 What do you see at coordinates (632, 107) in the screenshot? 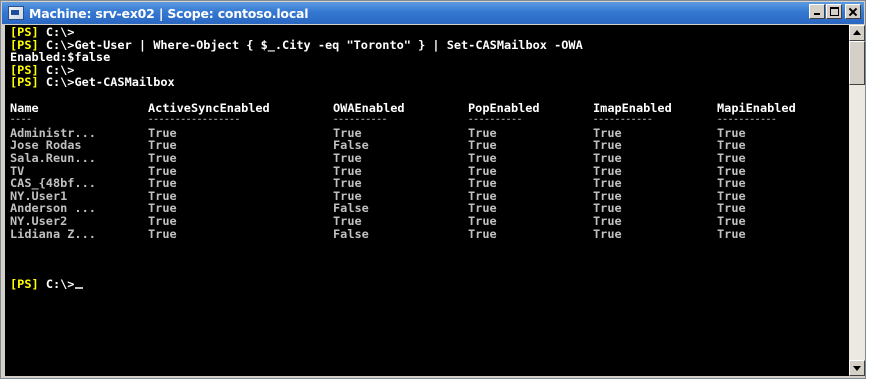
I see `column-header-imap: ImapEnabled` at bounding box center [632, 107].